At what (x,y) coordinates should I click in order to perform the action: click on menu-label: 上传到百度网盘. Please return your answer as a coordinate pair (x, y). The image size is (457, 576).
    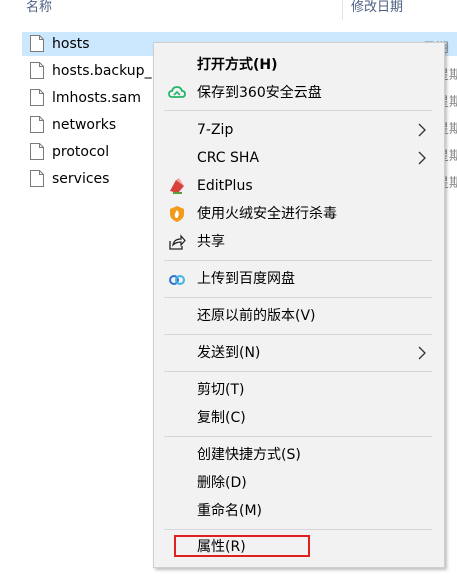
    Looking at the image, I should click on (246, 279).